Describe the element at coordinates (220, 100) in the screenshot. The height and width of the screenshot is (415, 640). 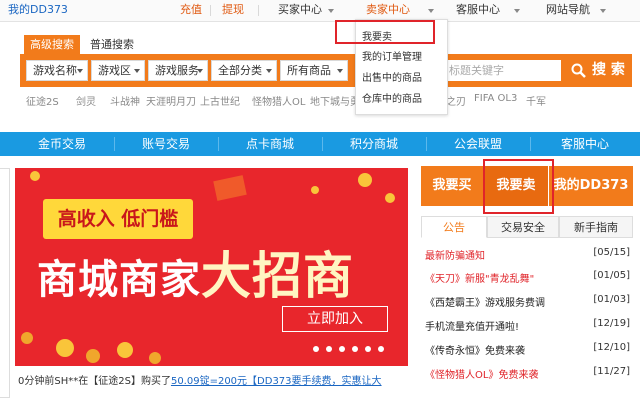
I see `hot-game-link: 上古世纪` at that location.